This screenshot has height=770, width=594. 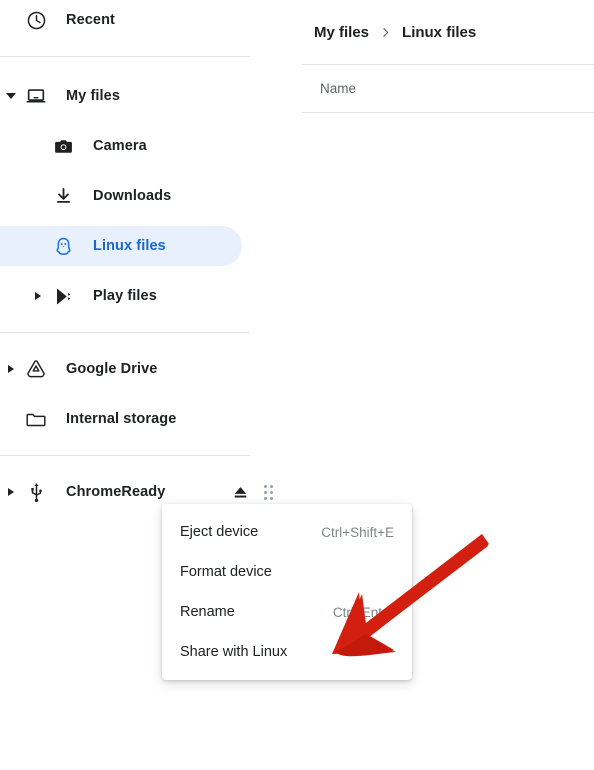 What do you see at coordinates (38, 296) in the screenshot?
I see `chevron-right-icon-play-files` at bounding box center [38, 296].